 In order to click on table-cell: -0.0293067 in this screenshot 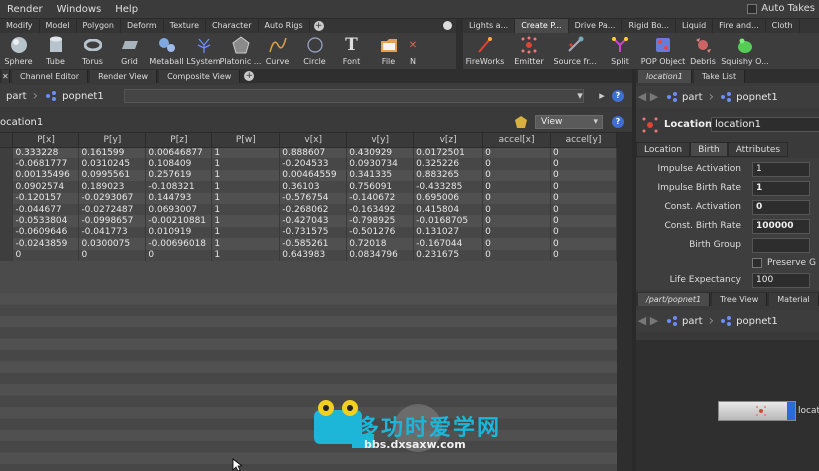, I will do `click(112, 198)`.